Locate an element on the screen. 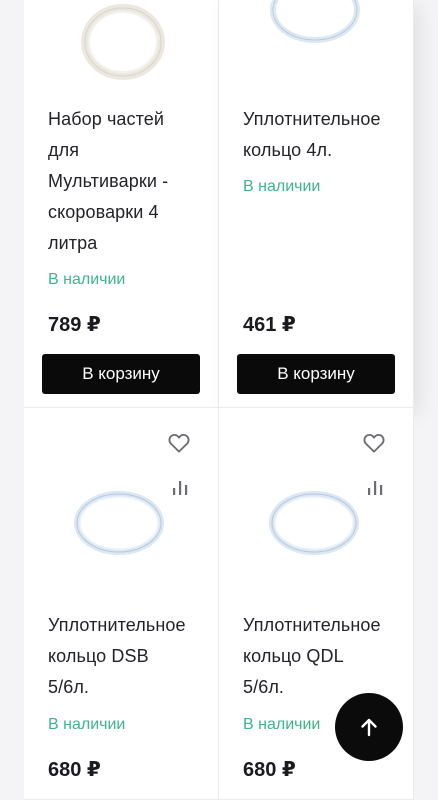  title-line: скороварки 4 is located at coordinates (103, 212).